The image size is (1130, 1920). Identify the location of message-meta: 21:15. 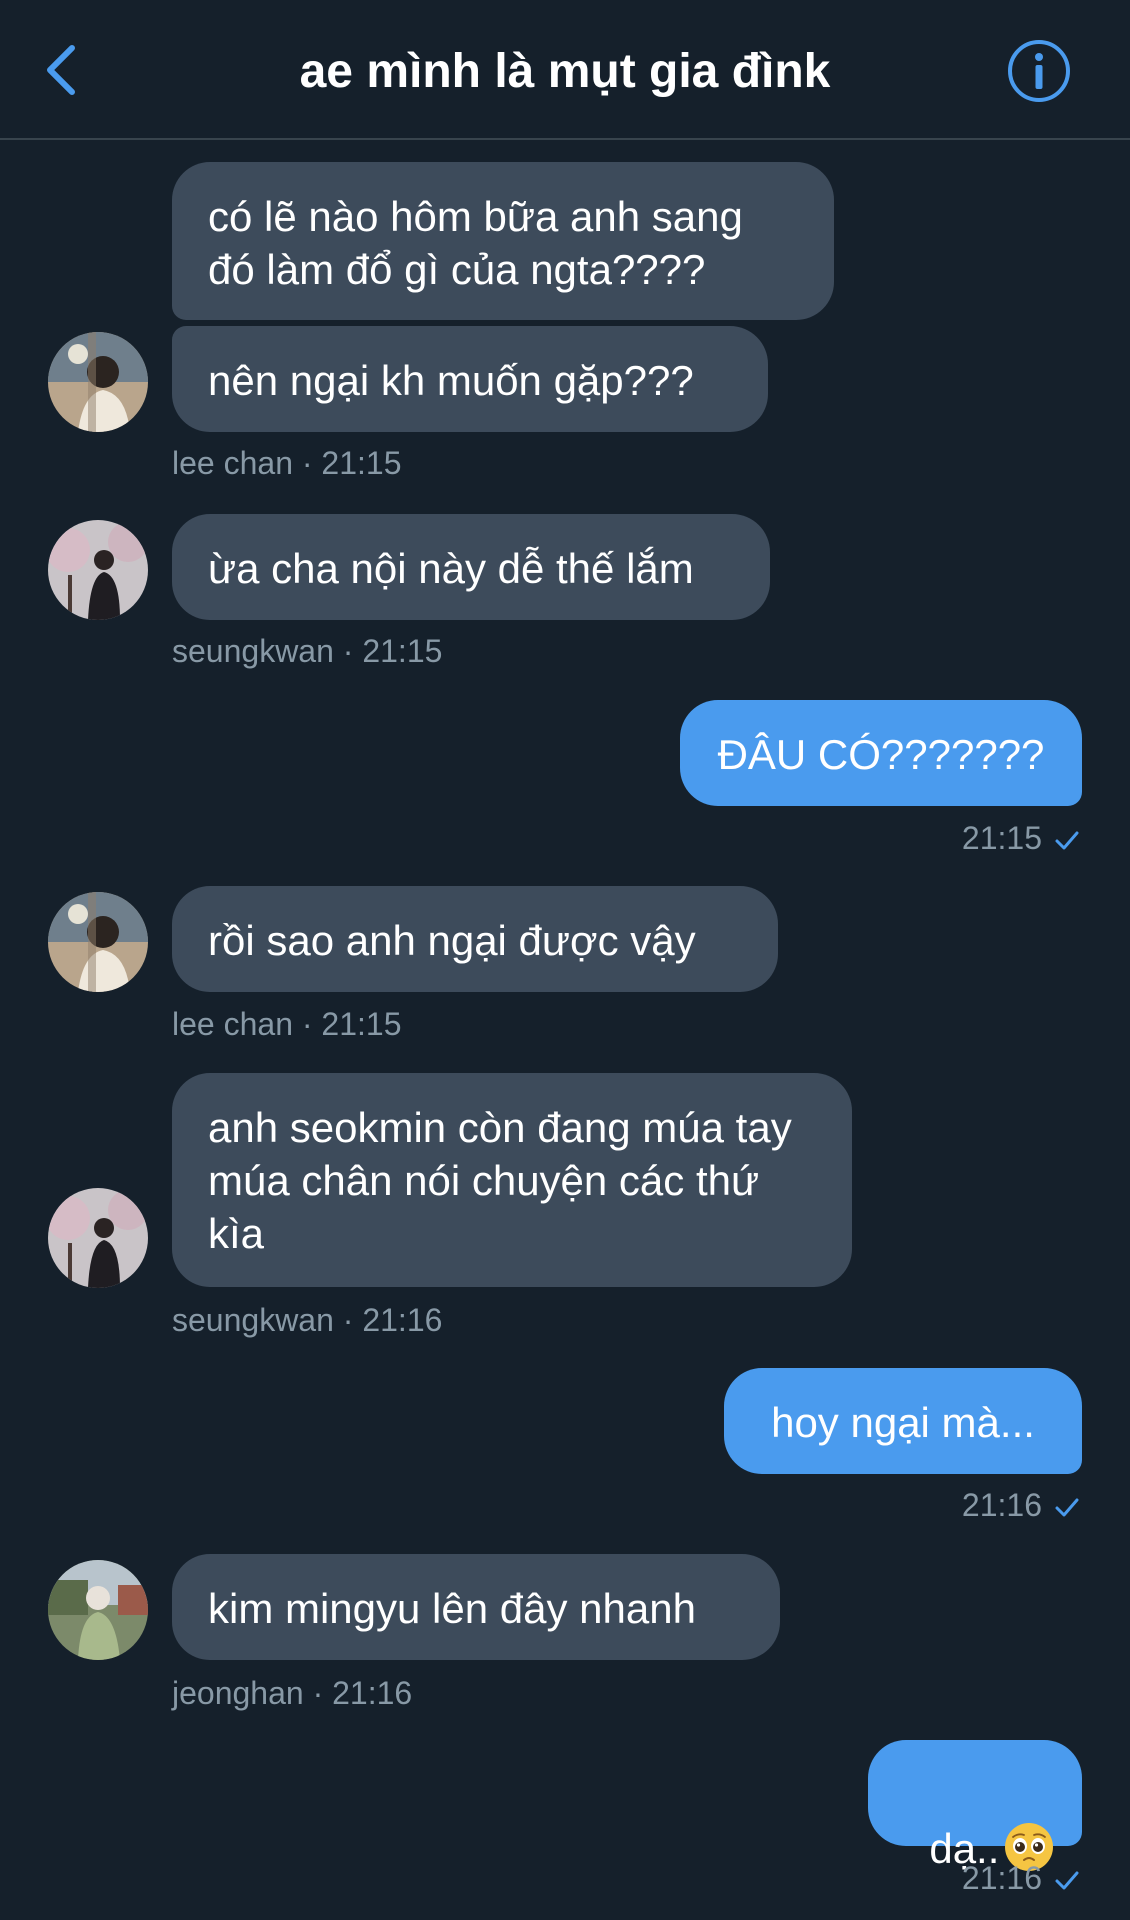
(1021, 839).